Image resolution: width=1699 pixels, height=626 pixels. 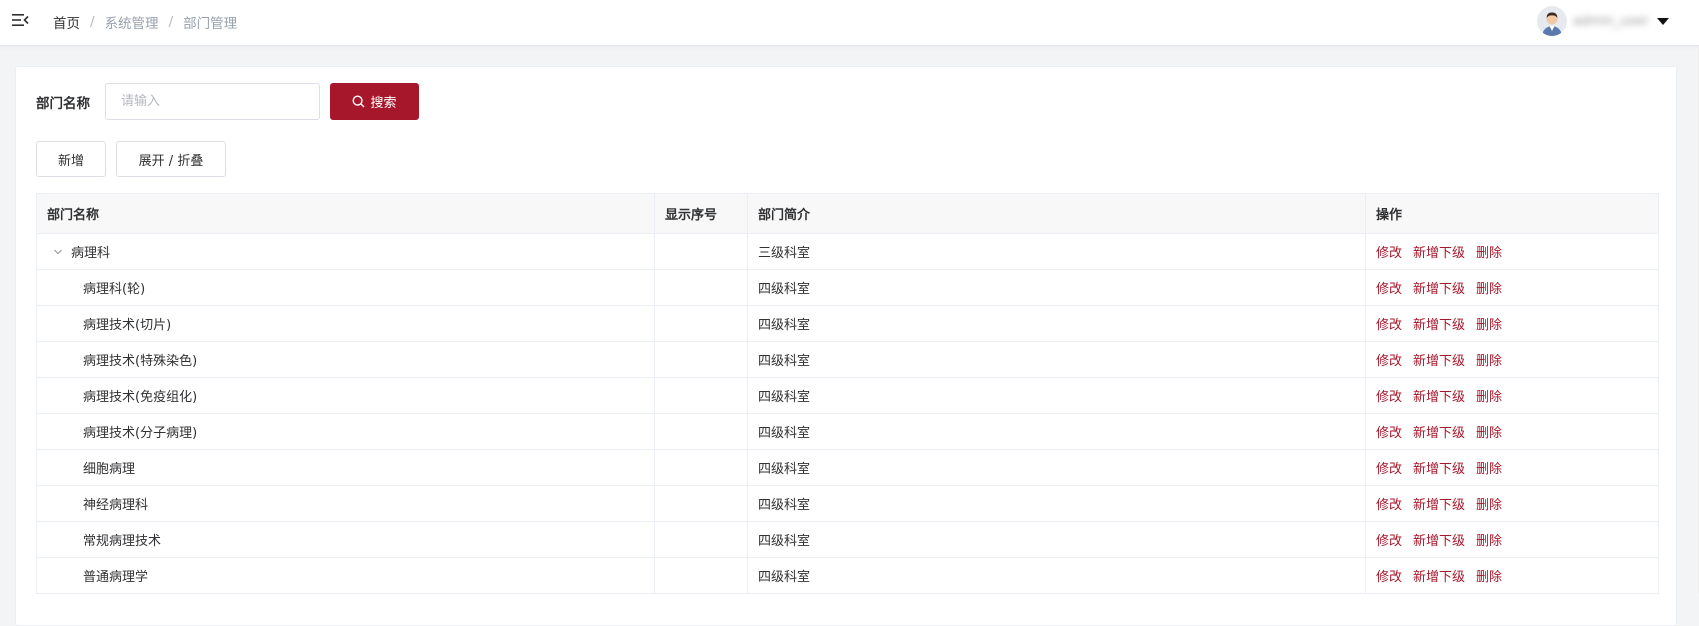 What do you see at coordinates (383, 103) in the screenshot?
I see `search-button-label: 搜索` at bounding box center [383, 103].